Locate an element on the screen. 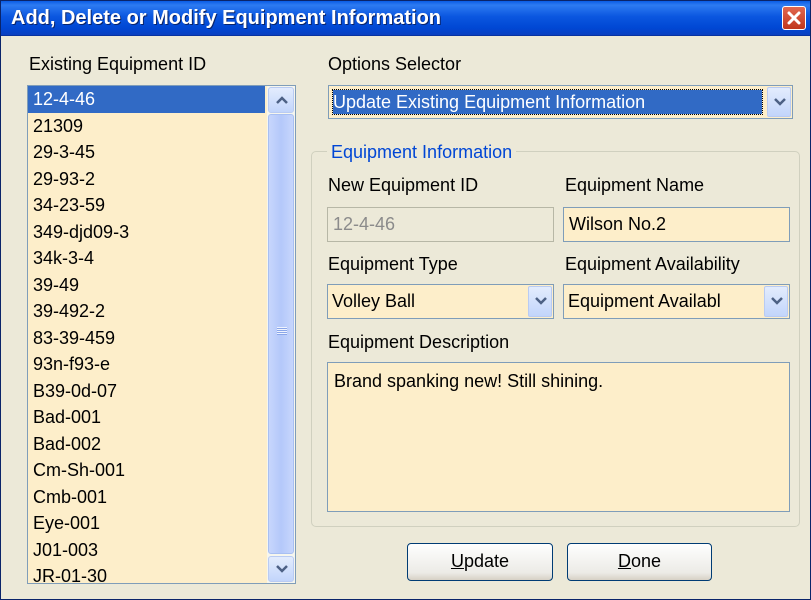 Image resolution: width=811 pixels, height=600 pixels. list-item: 12-4-46 is located at coordinates (146, 99).